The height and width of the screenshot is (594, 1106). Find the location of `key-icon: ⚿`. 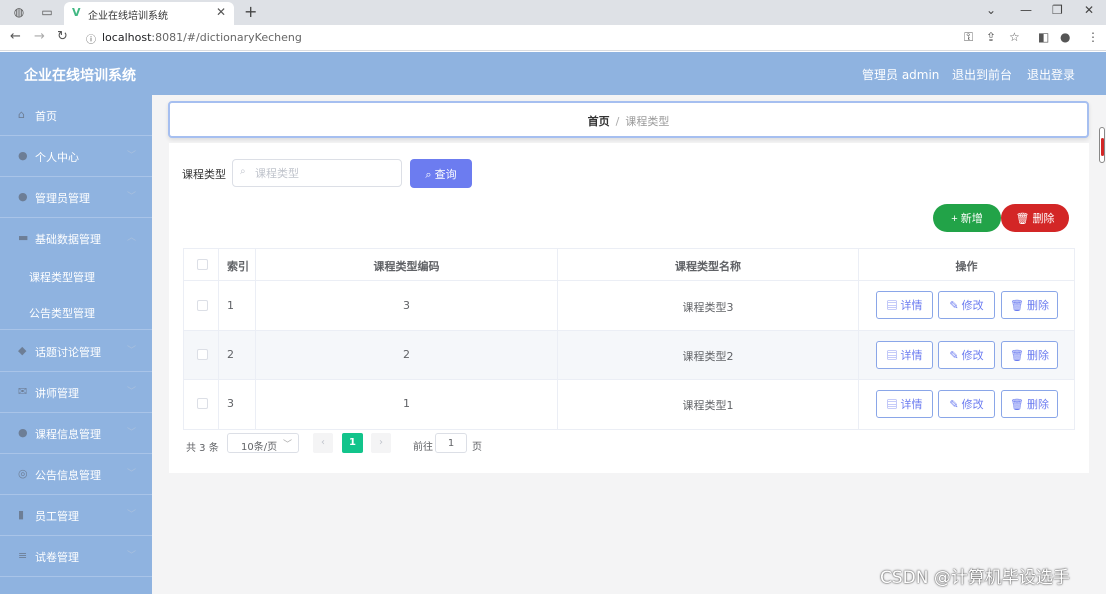

key-icon: ⚿ is located at coordinates (968, 37).